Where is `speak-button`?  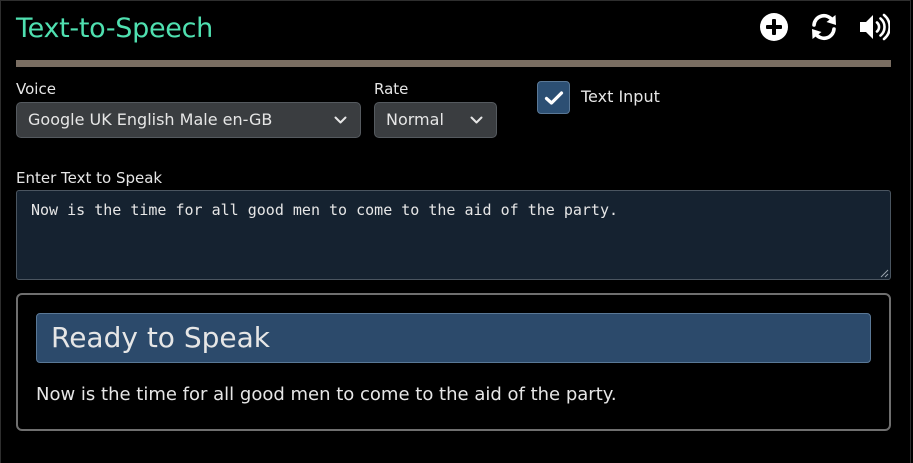 speak-button is located at coordinates (874, 27).